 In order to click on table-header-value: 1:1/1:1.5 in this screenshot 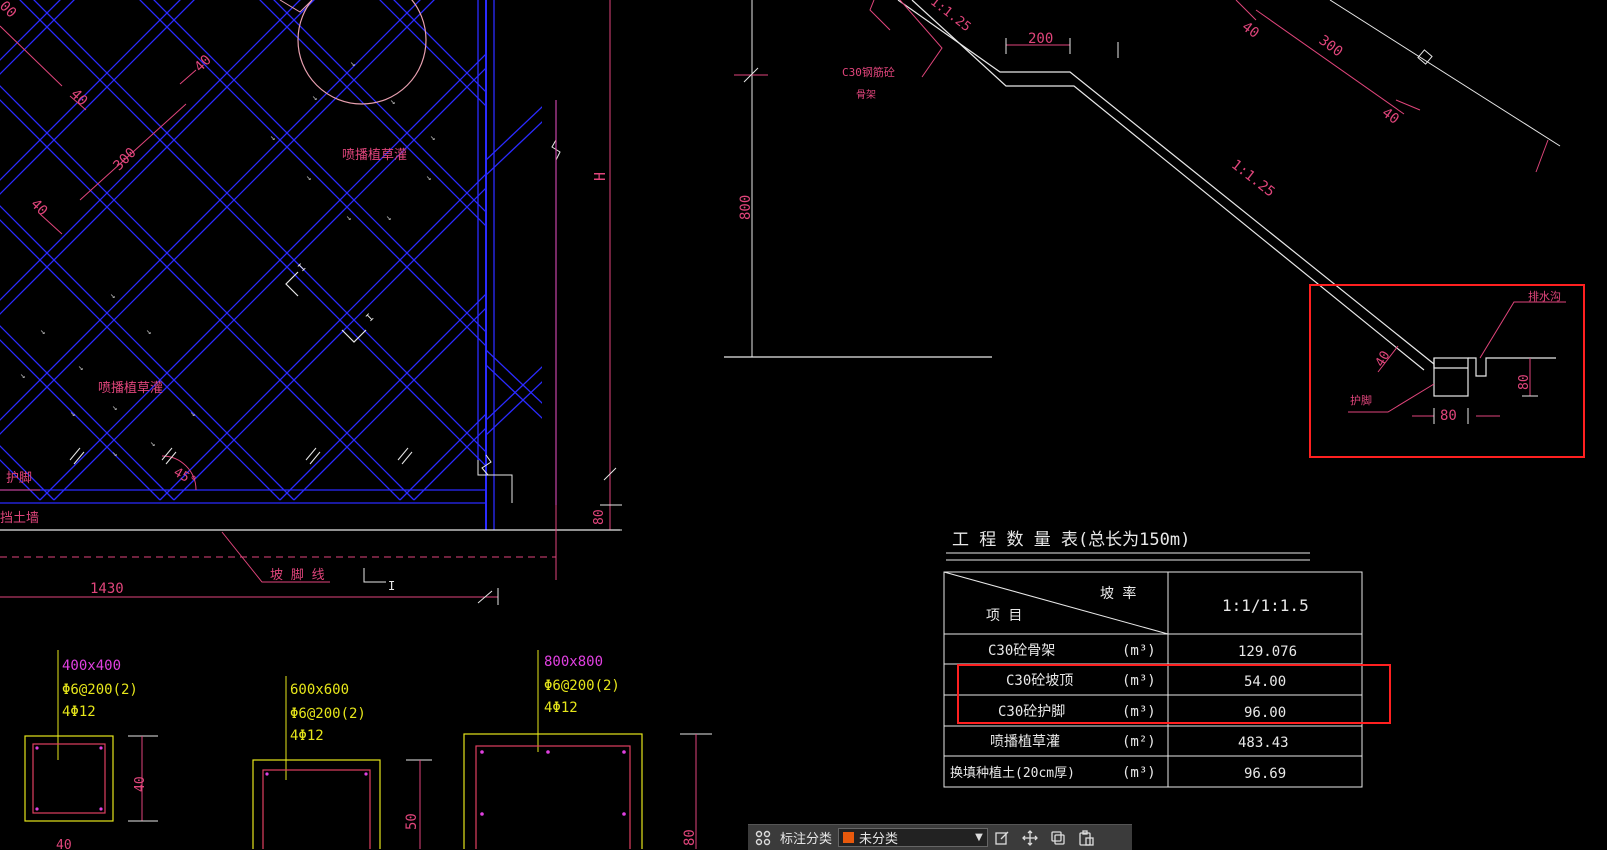, I will do `click(1265, 605)`.